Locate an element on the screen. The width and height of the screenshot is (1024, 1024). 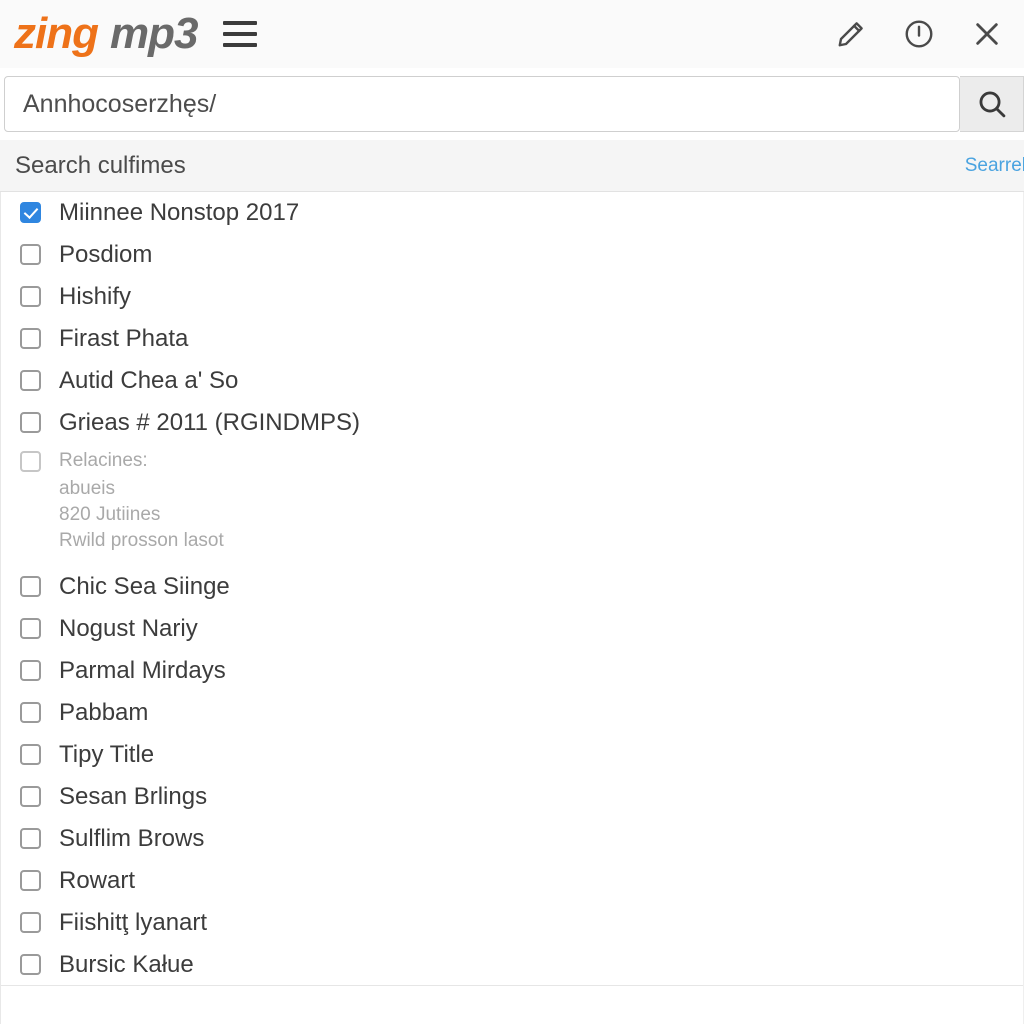
list-item: Sesan Brlings is located at coordinates (512, 797).